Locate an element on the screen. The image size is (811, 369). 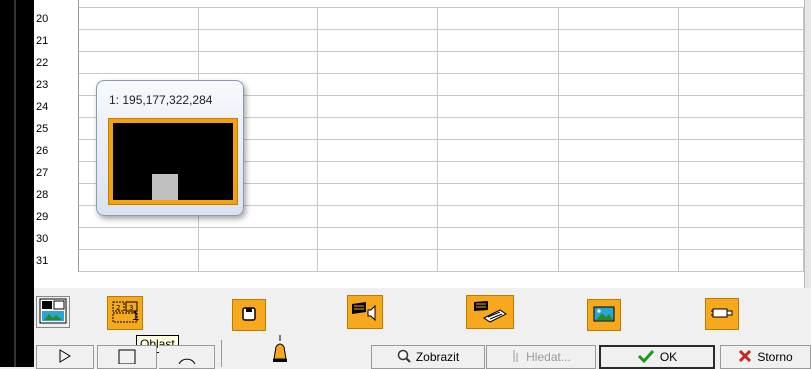
row-number: 28 is located at coordinates (56, 195).